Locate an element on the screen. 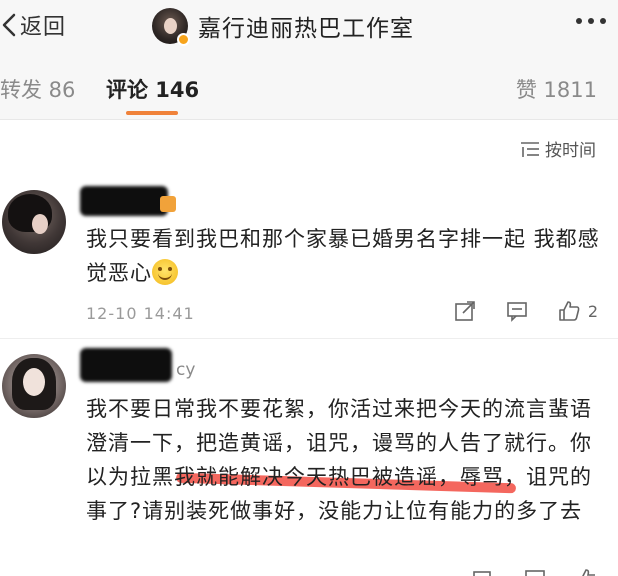  member-badge-icon is located at coordinates (168, 204).